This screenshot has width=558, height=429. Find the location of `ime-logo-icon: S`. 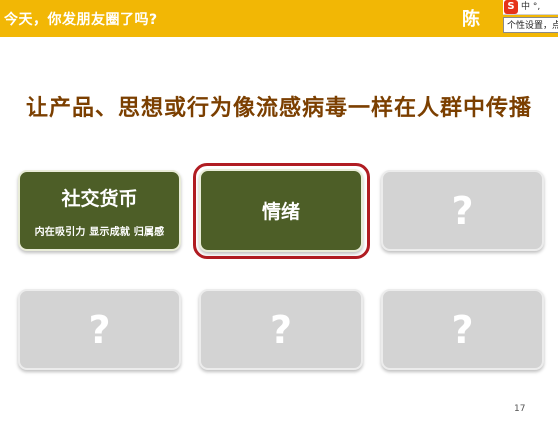

ime-logo-icon: S is located at coordinates (511, 7).